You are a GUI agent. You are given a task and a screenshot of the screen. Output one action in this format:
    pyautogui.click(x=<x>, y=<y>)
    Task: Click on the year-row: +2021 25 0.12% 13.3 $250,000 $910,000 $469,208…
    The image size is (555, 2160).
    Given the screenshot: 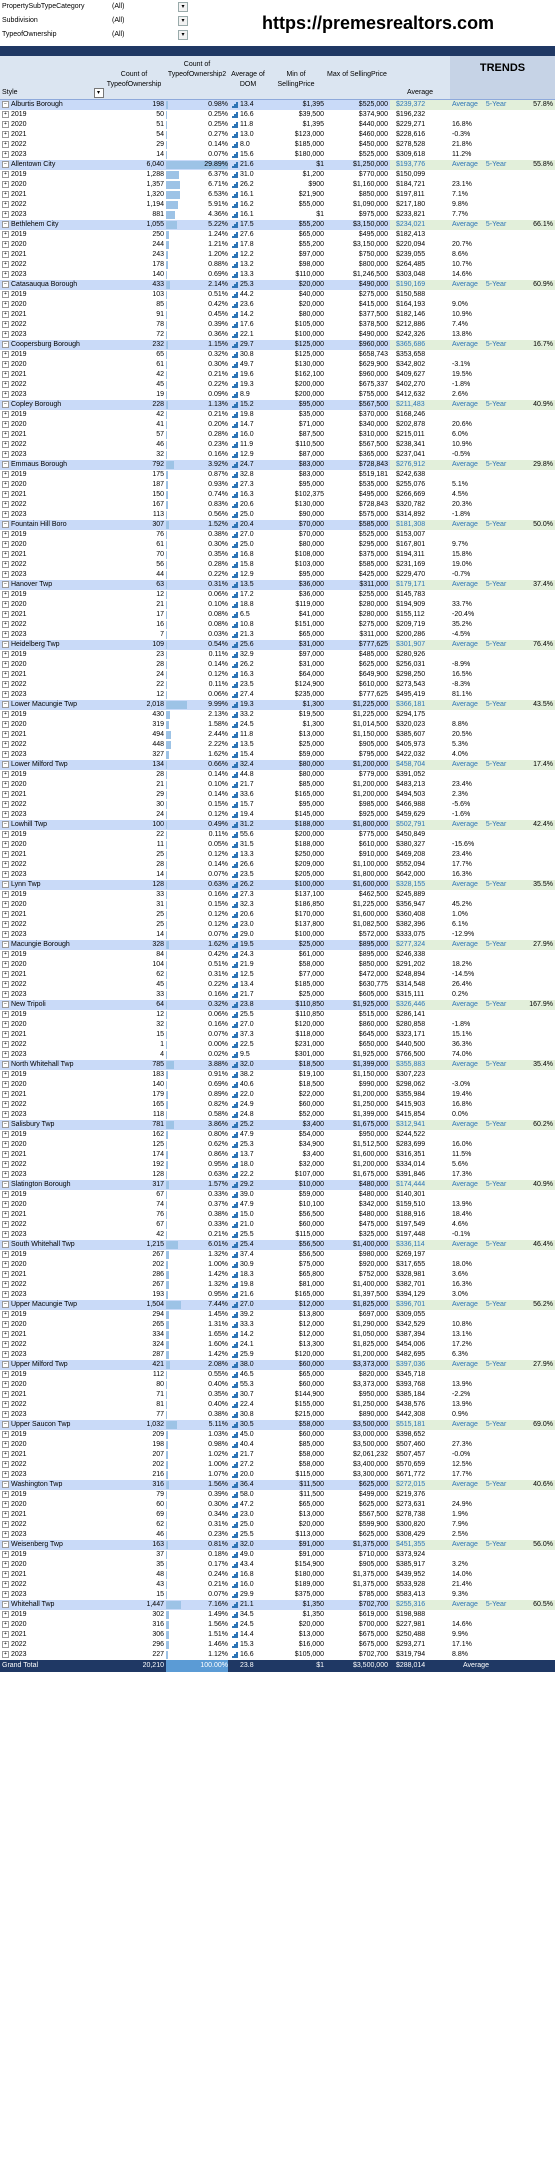 What is the action you would take?
    pyautogui.click(x=277, y=855)
    